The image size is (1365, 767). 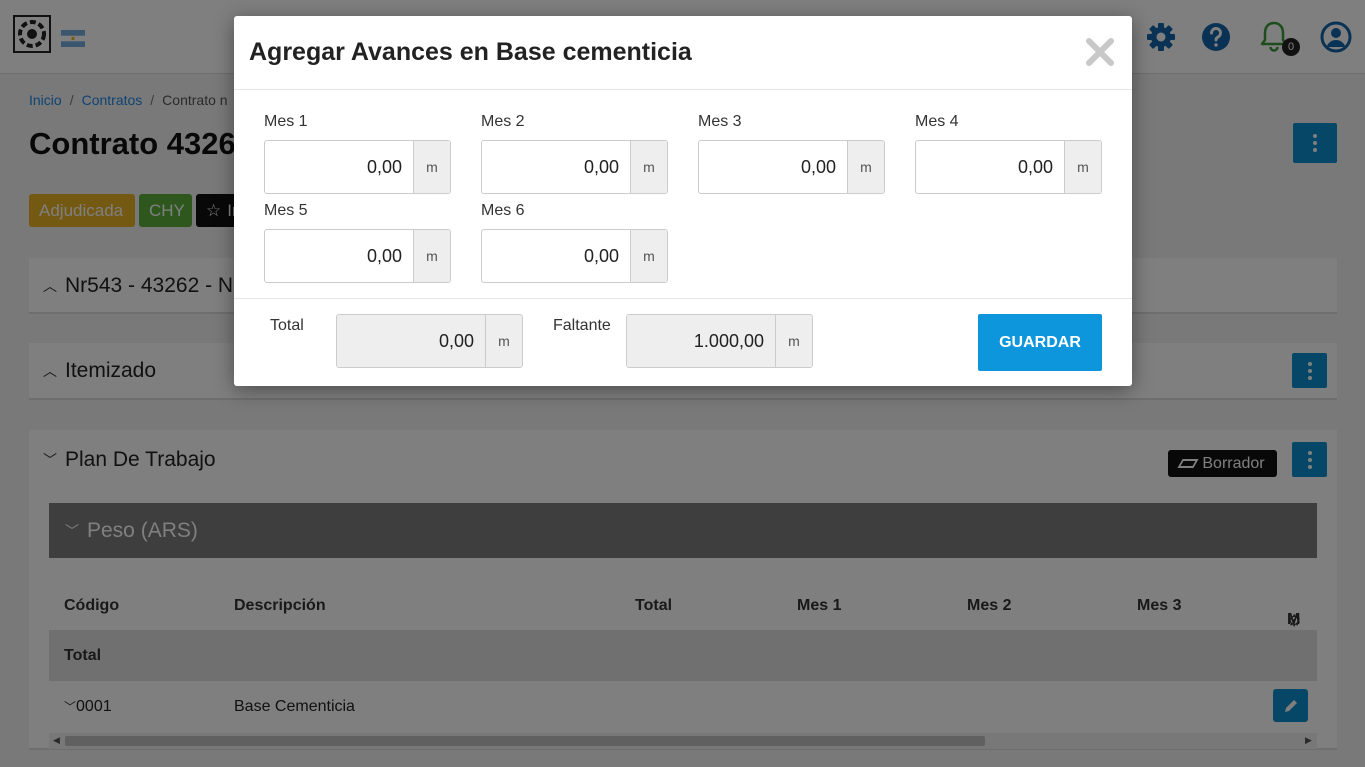 I want to click on mes-1-unit: m, so click(x=431, y=167).